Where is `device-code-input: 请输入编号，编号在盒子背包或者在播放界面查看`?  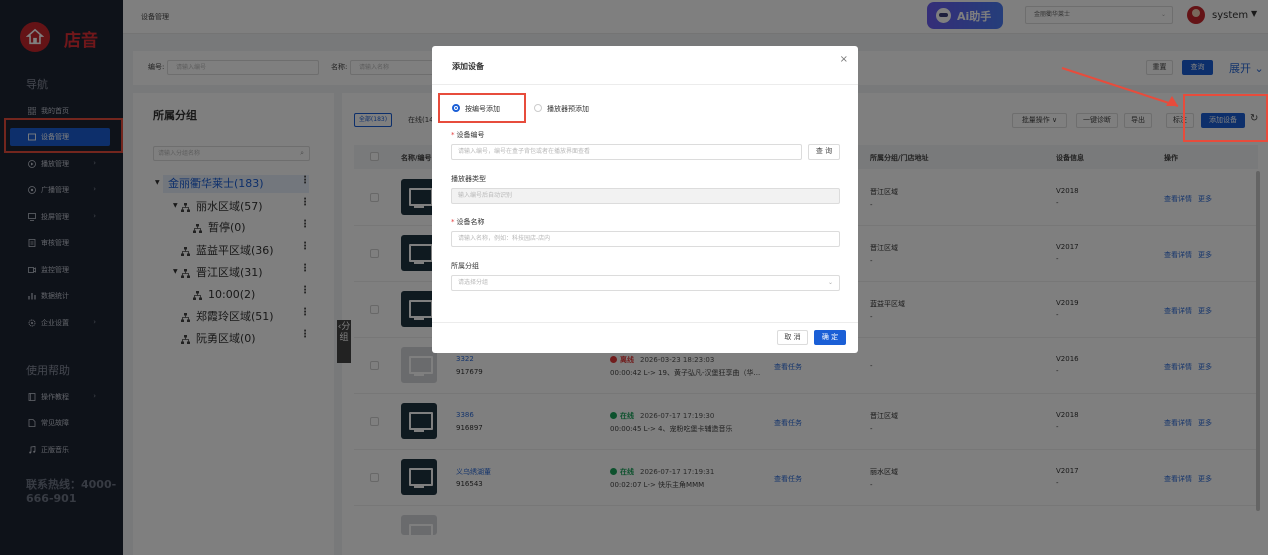
device-code-input: 请输入编号，编号在盒子背包或者在播放界面查看 is located at coordinates (626, 152).